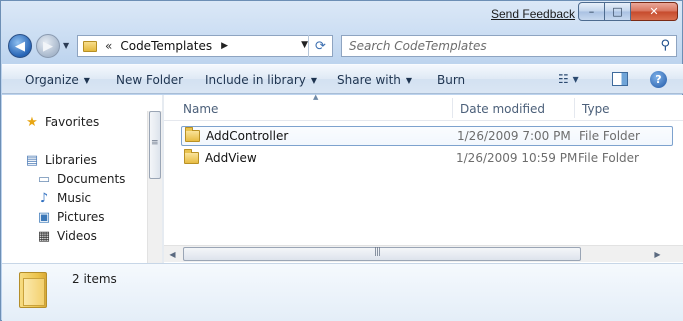 The image size is (683, 321). Describe the element at coordinates (423, 107) in the screenshot. I see `column-header-row: ▲ Name Date modified Type` at that location.